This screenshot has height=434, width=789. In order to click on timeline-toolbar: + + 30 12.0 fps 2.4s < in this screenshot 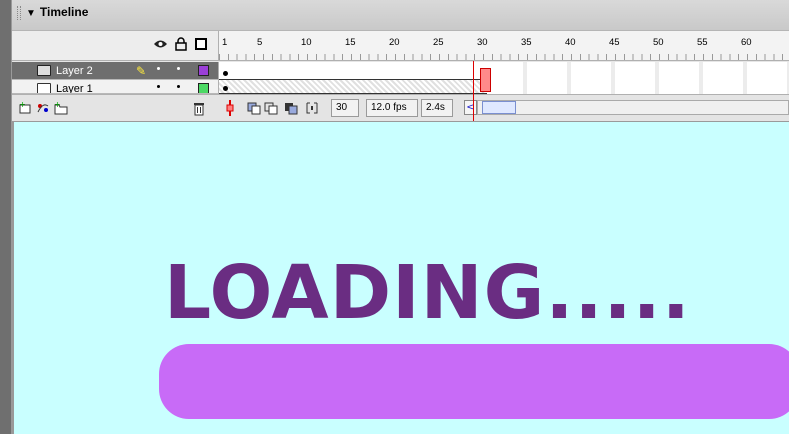, I will do `click(400, 108)`.